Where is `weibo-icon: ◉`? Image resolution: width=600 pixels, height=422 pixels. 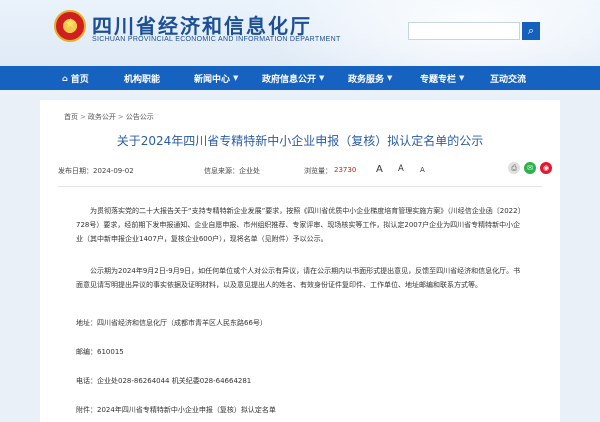 weibo-icon: ◉ is located at coordinates (546, 168).